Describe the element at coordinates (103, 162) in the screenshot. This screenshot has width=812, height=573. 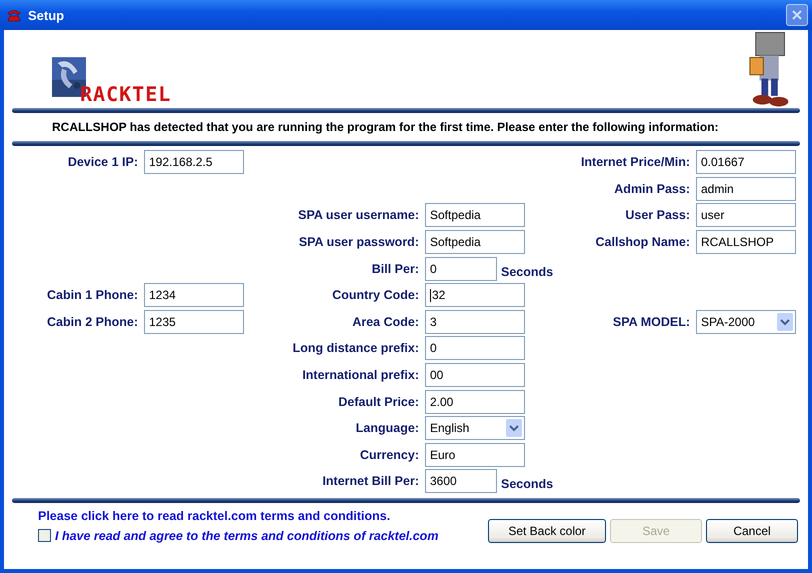
I see `field-label: Device 1 IP:` at that location.